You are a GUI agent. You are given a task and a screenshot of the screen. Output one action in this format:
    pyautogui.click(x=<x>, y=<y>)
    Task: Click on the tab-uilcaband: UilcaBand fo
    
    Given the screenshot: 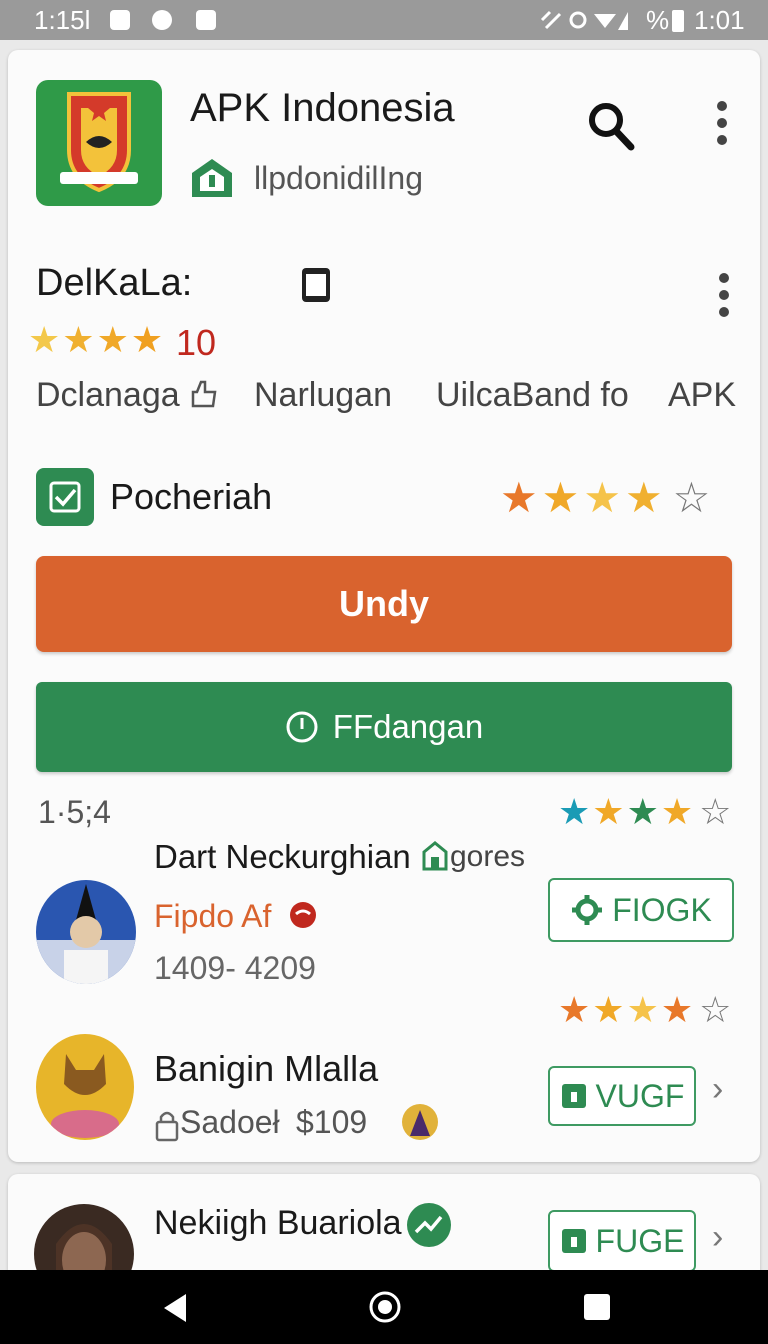 What is the action you would take?
    pyautogui.click(x=532, y=395)
    